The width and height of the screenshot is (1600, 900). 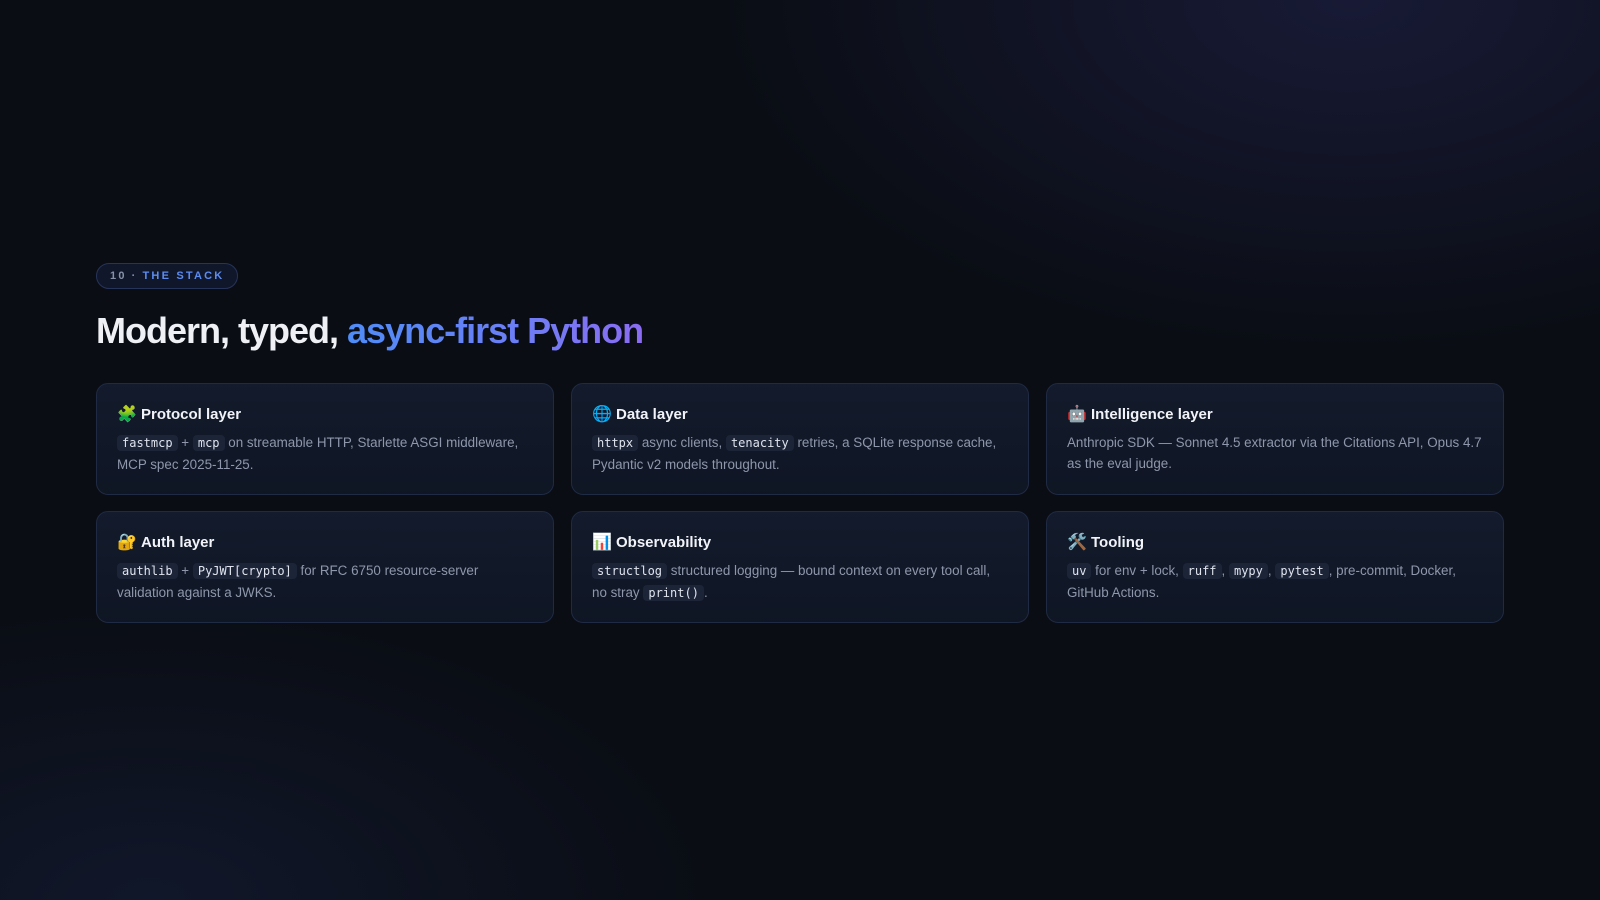 What do you see at coordinates (800, 331) in the screenshot?
I see `slide-title: Modern, typed, async-first Python` at bounding box center [800, 331].